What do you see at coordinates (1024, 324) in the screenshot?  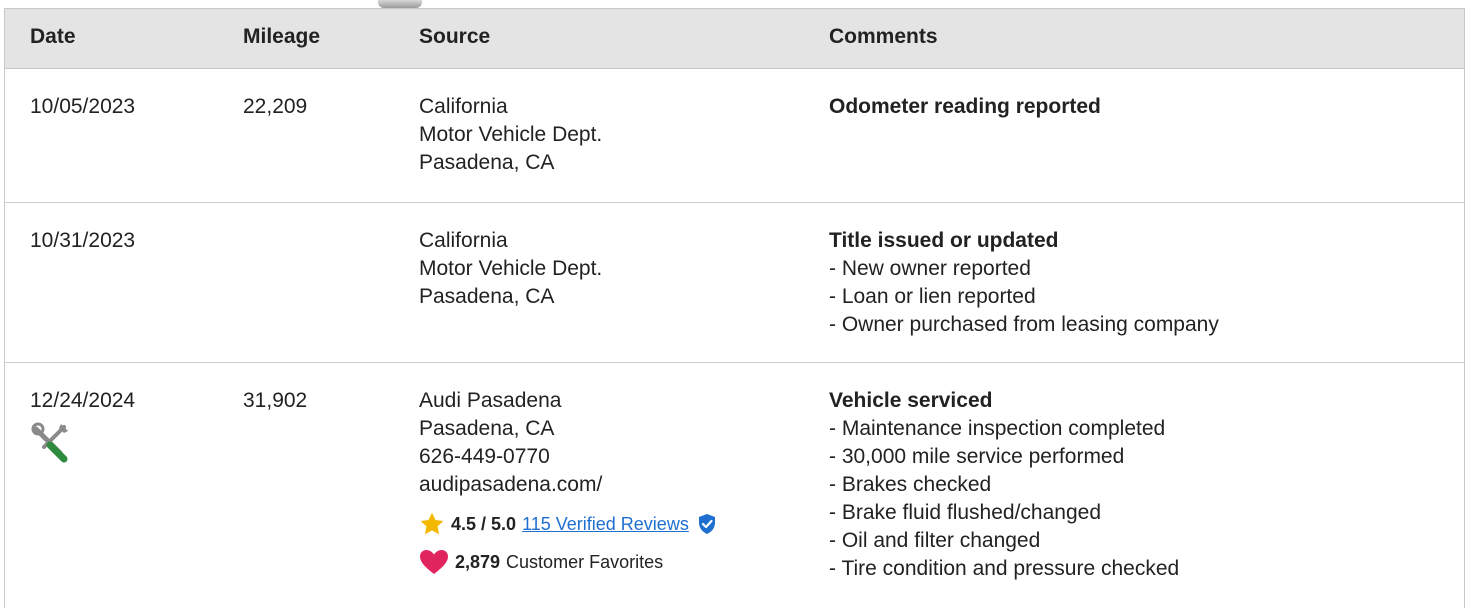 I see `comment-item: - Owner purchased from leasing company` at bounding box center [1024, 324].